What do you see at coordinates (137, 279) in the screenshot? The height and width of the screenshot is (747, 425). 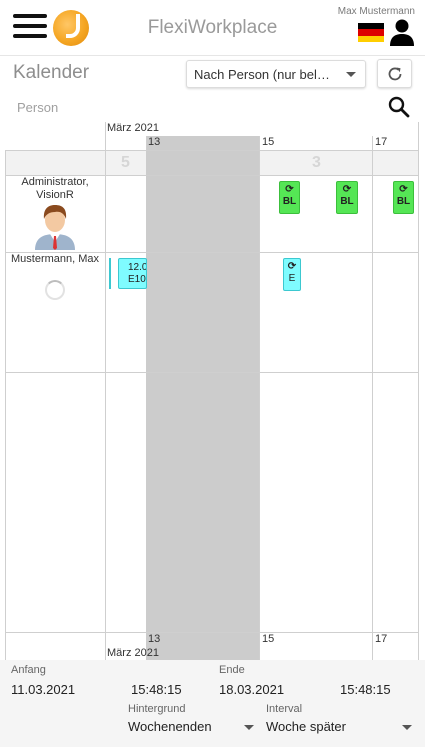 I see `event-label: E10` at bounding box center [137, 279].